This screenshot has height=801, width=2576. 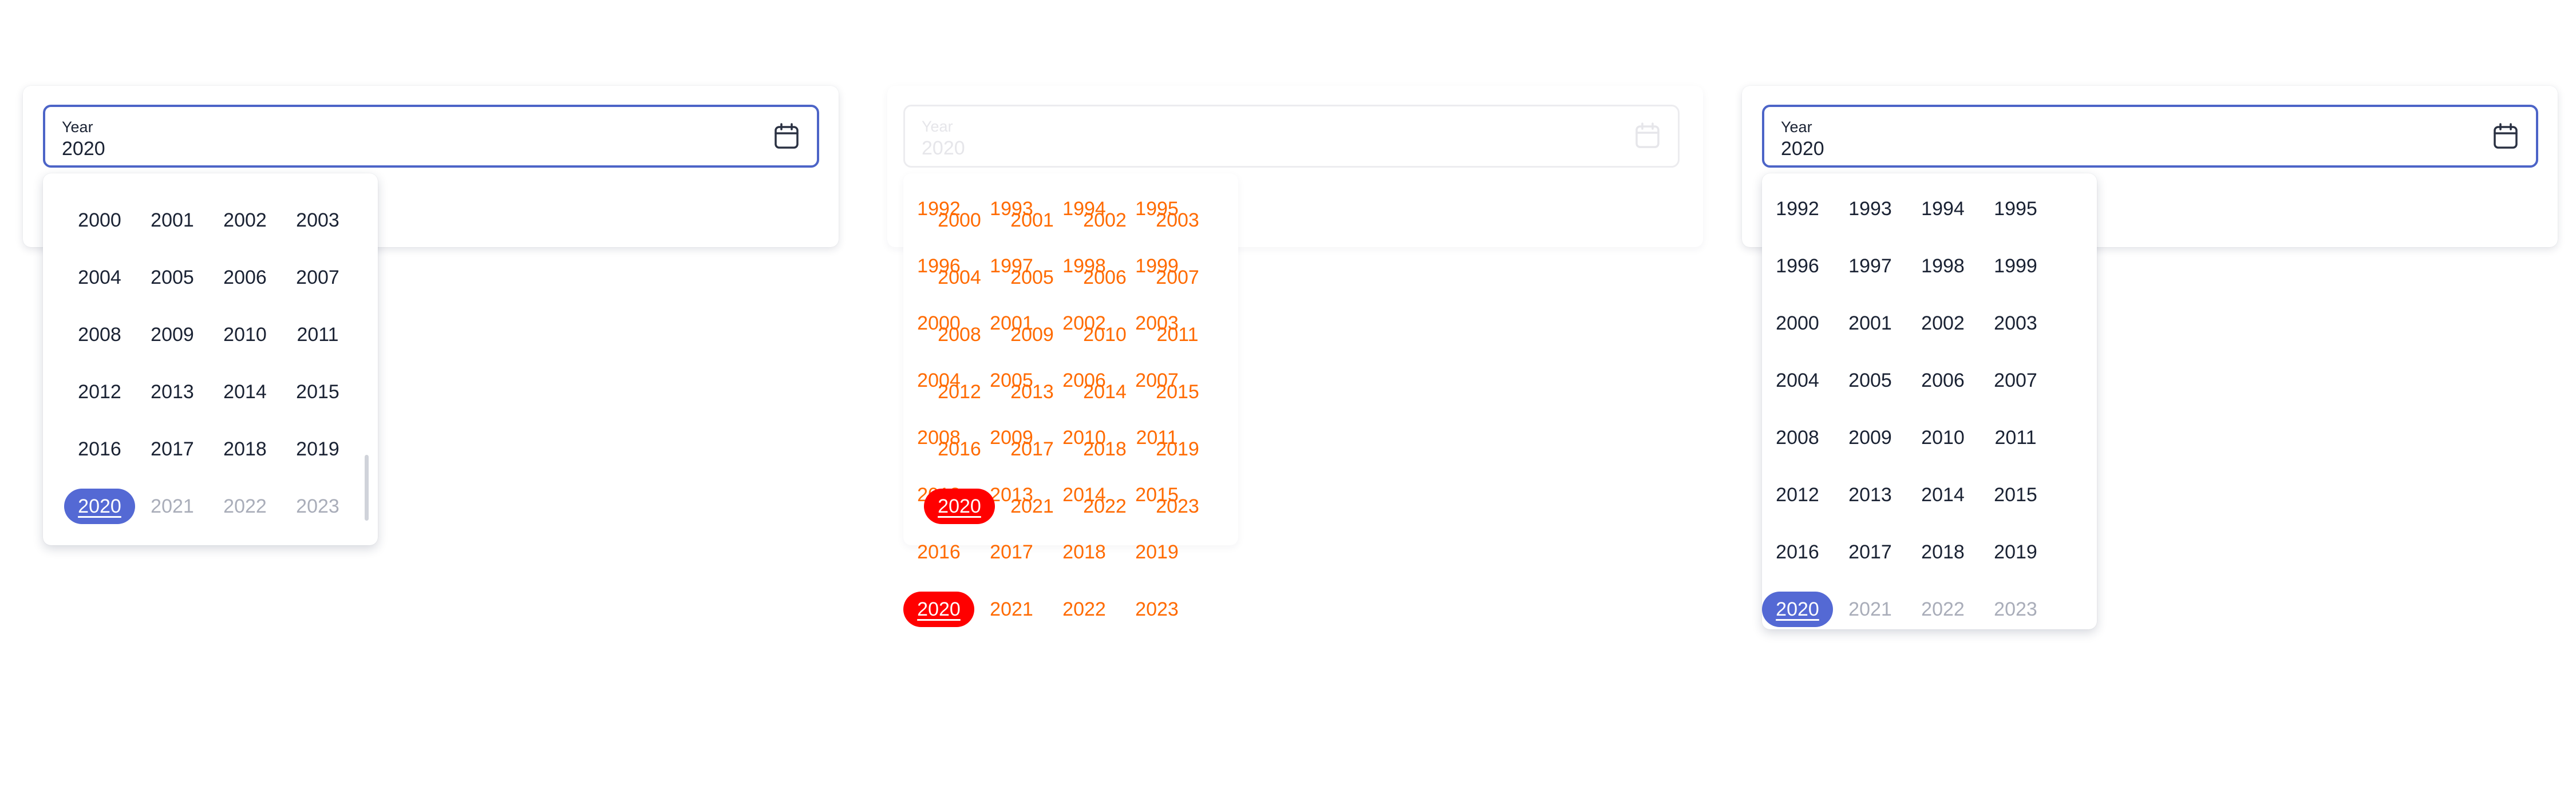 What do you see at coordinates (2015, 266) in the screenshot?
I see `year-option-1999: 1999` at bounding box center [2015, 266].